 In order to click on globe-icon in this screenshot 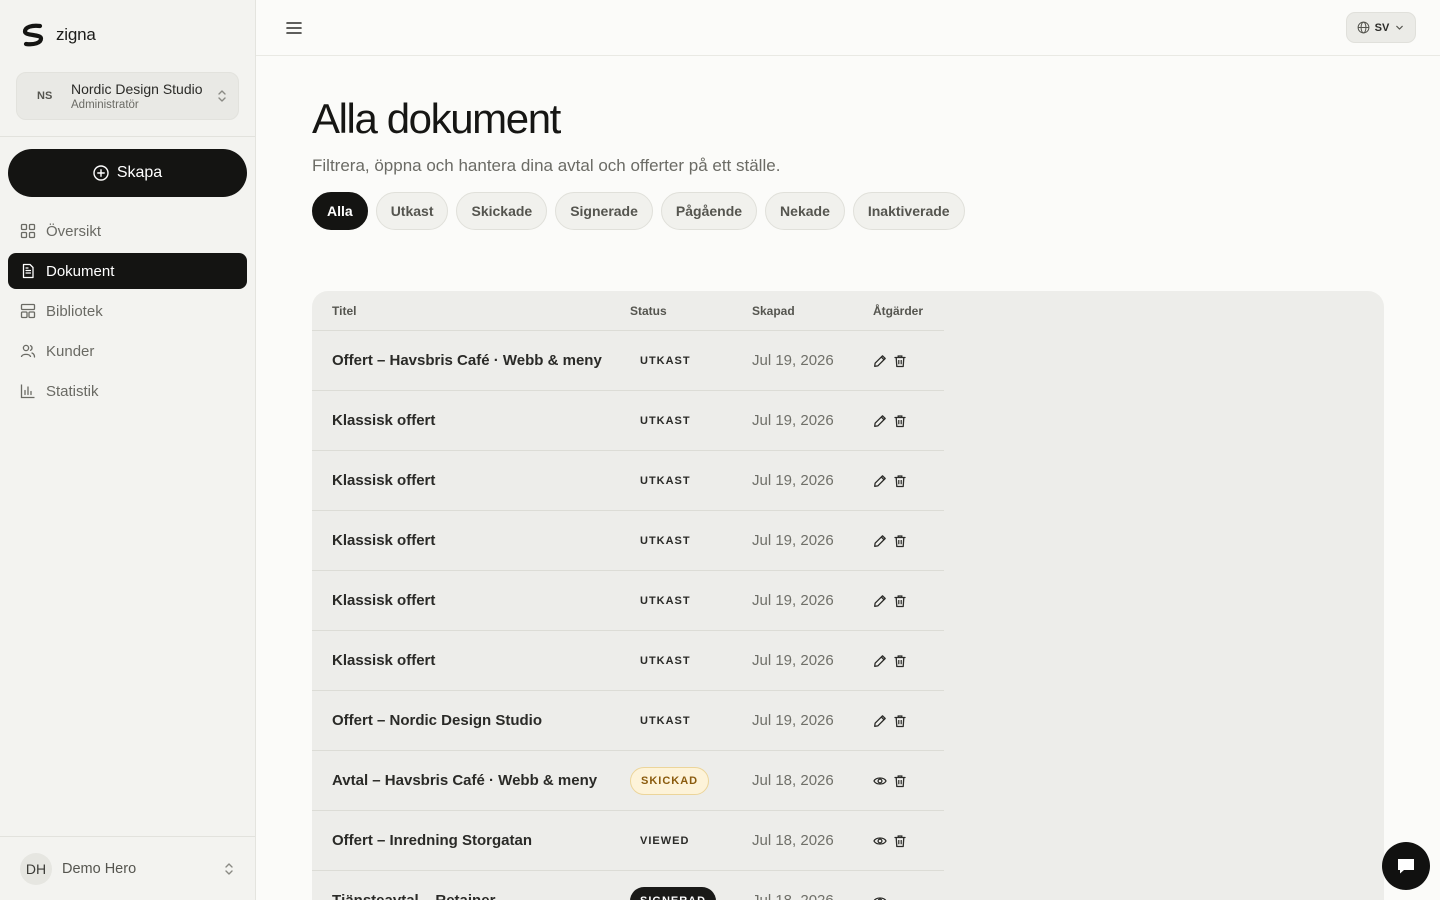, I will do `click(1363, 27)`.